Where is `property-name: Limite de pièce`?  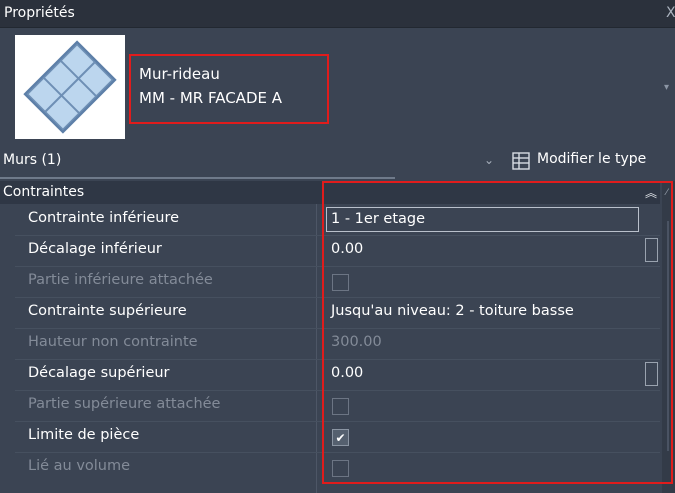
property-name: Limite de pièce is located at coordinates (84, 435).